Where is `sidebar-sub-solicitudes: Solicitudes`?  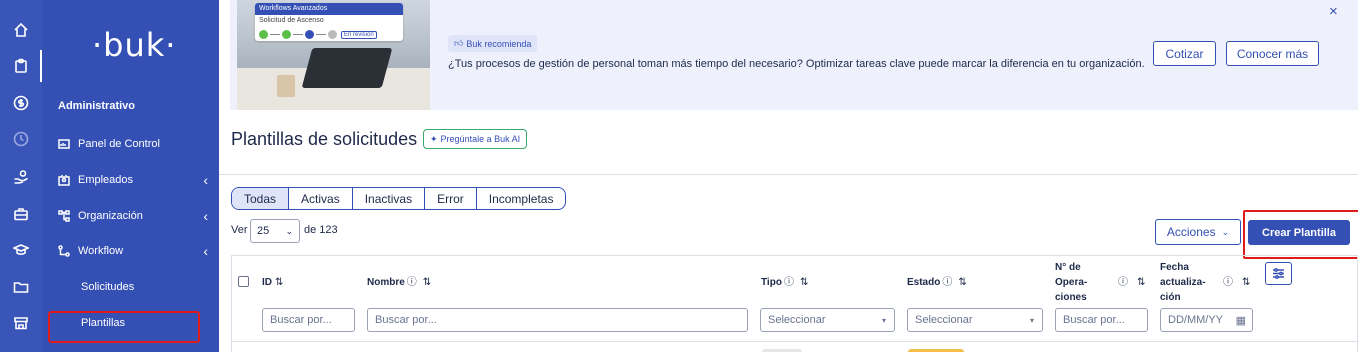 sidebar-sub-solicitudes: Solicitudes is located at coordinates (107, 287).